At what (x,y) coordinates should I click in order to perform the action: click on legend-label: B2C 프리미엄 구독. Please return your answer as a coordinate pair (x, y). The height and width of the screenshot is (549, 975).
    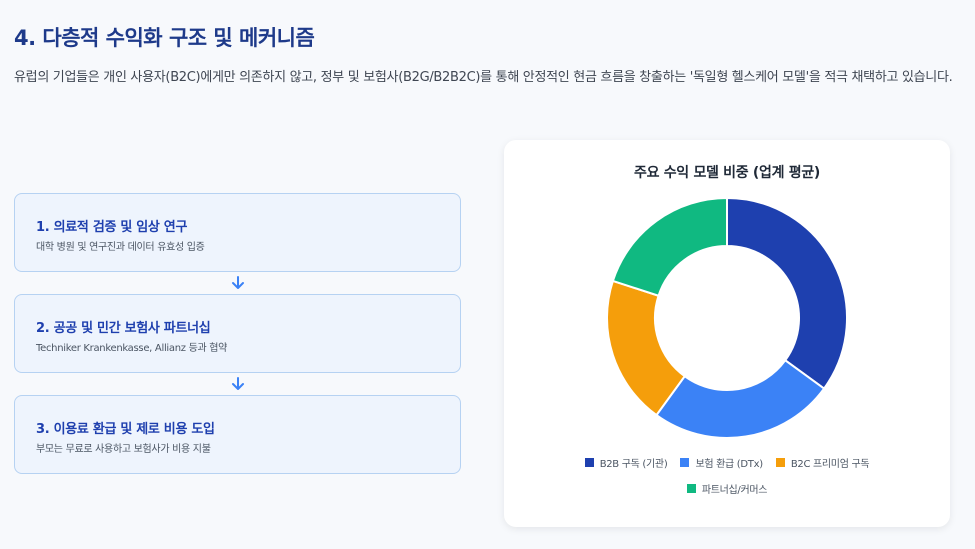
    Looking at the image, I should click on (830, 464).